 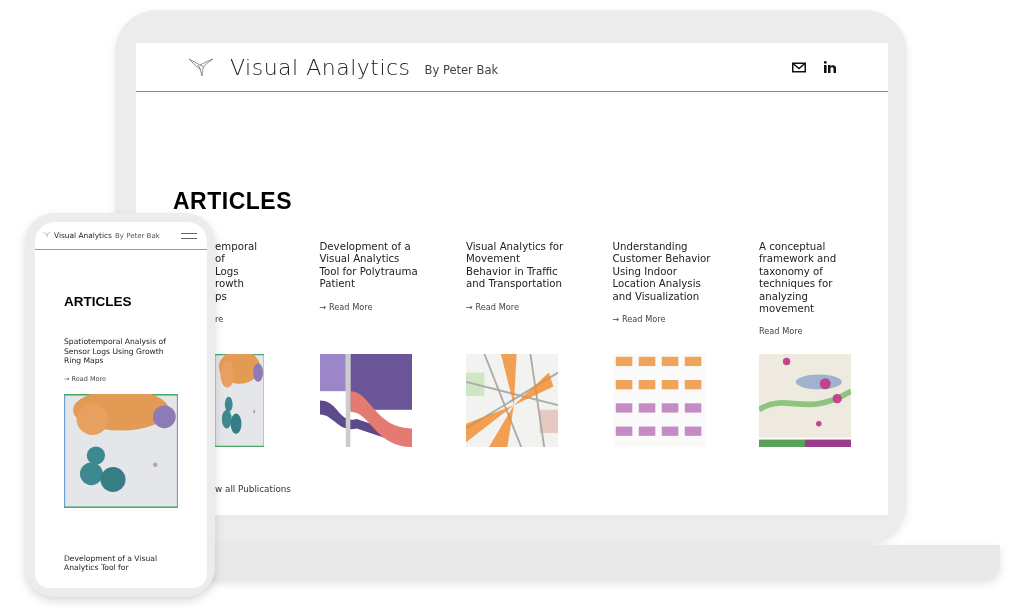 What do you see at coordinates (662, 272) in the screenshot?
I see `article-title: Understanding Customer Behavior Using Indoor Location Analysis and Visualization` at bounding box center [662, 272].